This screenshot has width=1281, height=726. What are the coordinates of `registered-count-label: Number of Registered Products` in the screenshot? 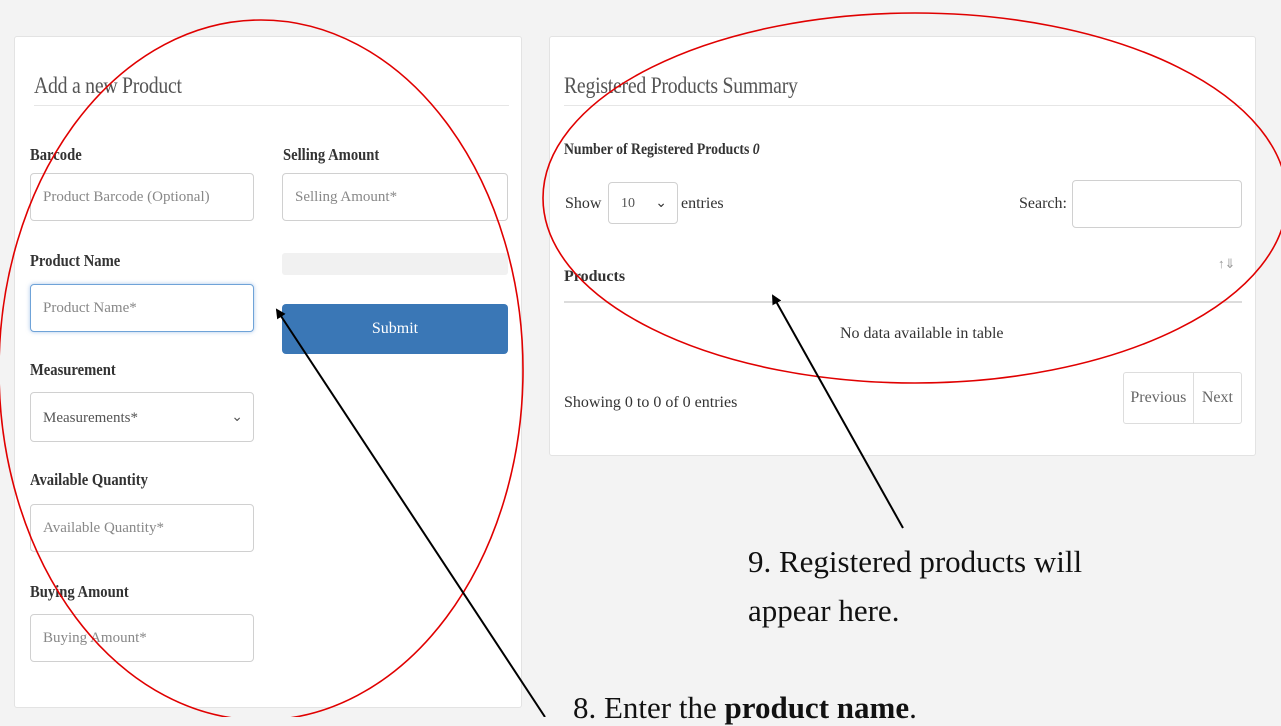 It's located at (657, 149).